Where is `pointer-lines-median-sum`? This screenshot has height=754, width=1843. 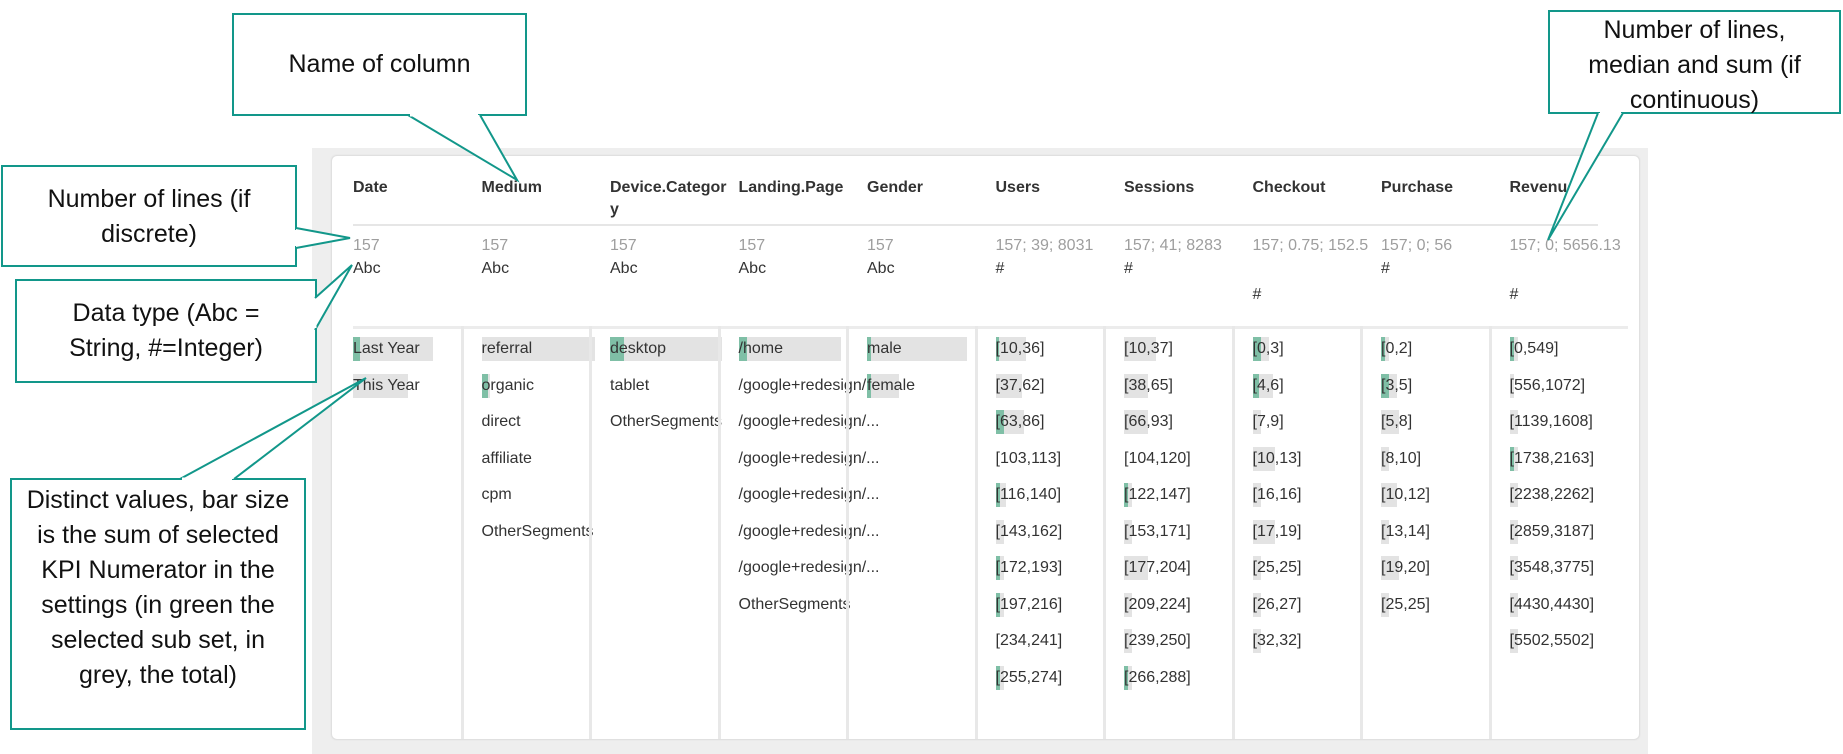 pointer-lines-median-sum is located at coordinates (1585, 176).